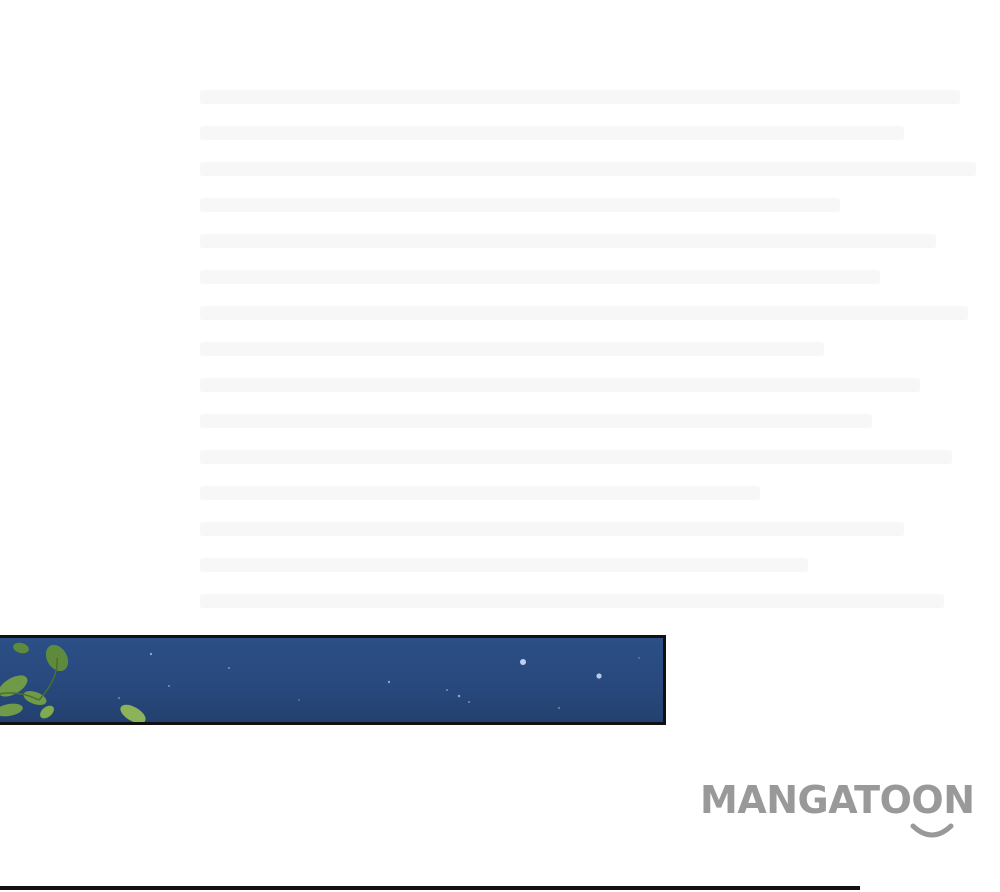 The width and height of the screenshot is (1000, 892). What do you see at coordinates (837, 800) in the screenshot?
I see `watermark-text: MANGATOON` at bounding box center [837, 800].